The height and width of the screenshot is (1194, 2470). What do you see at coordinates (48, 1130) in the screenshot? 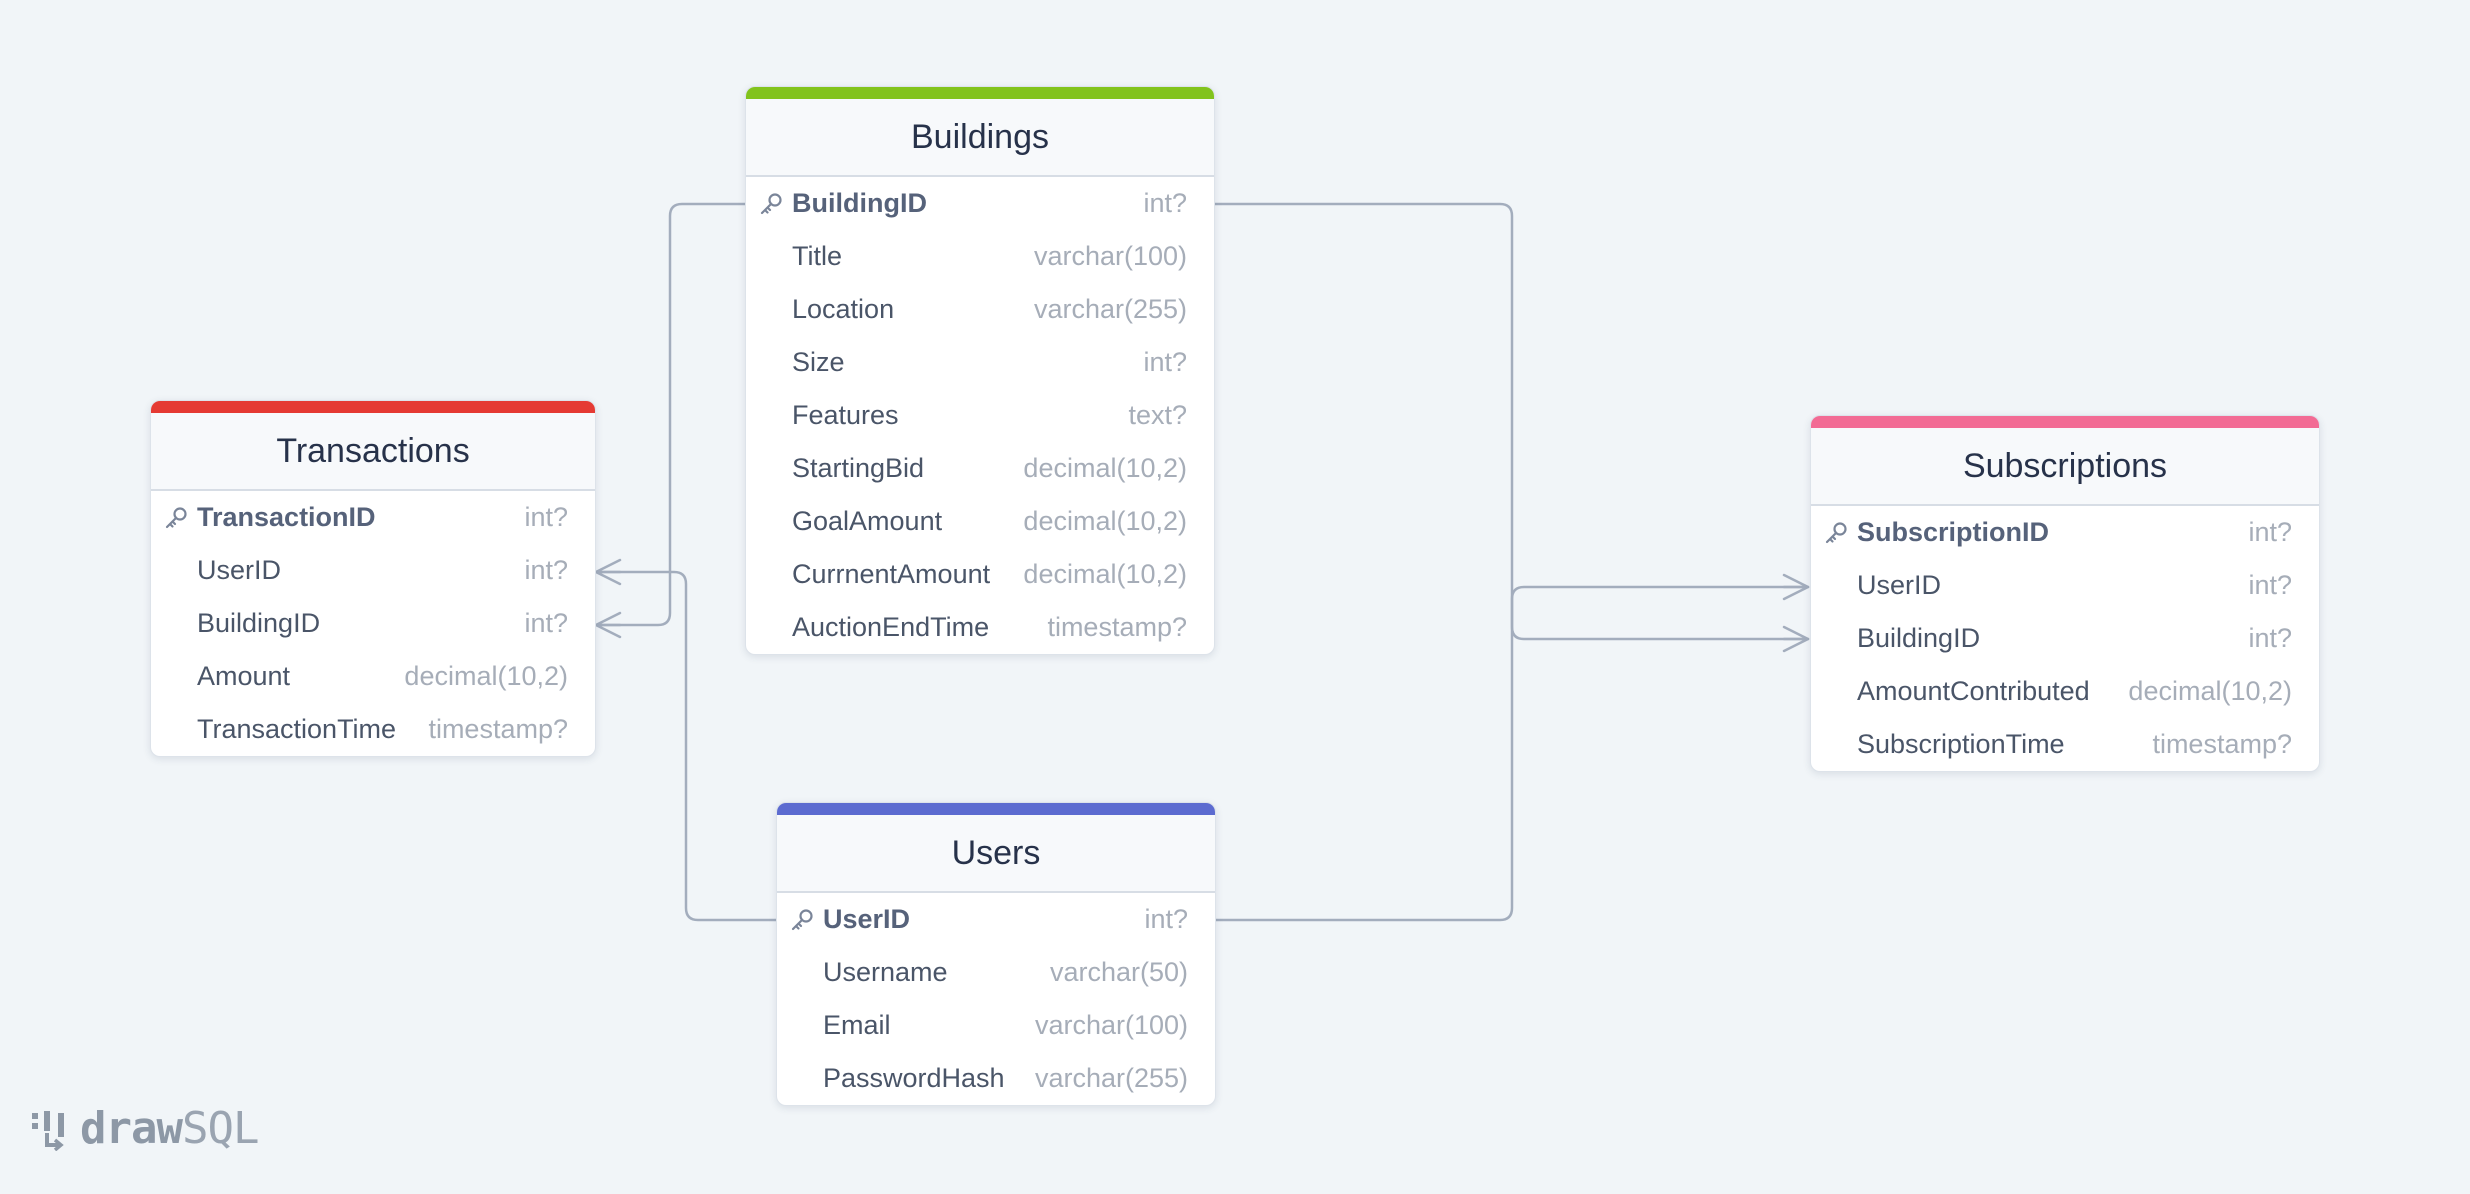
I see `drawsql-logo-icon` at bounding box center [48, 1130].